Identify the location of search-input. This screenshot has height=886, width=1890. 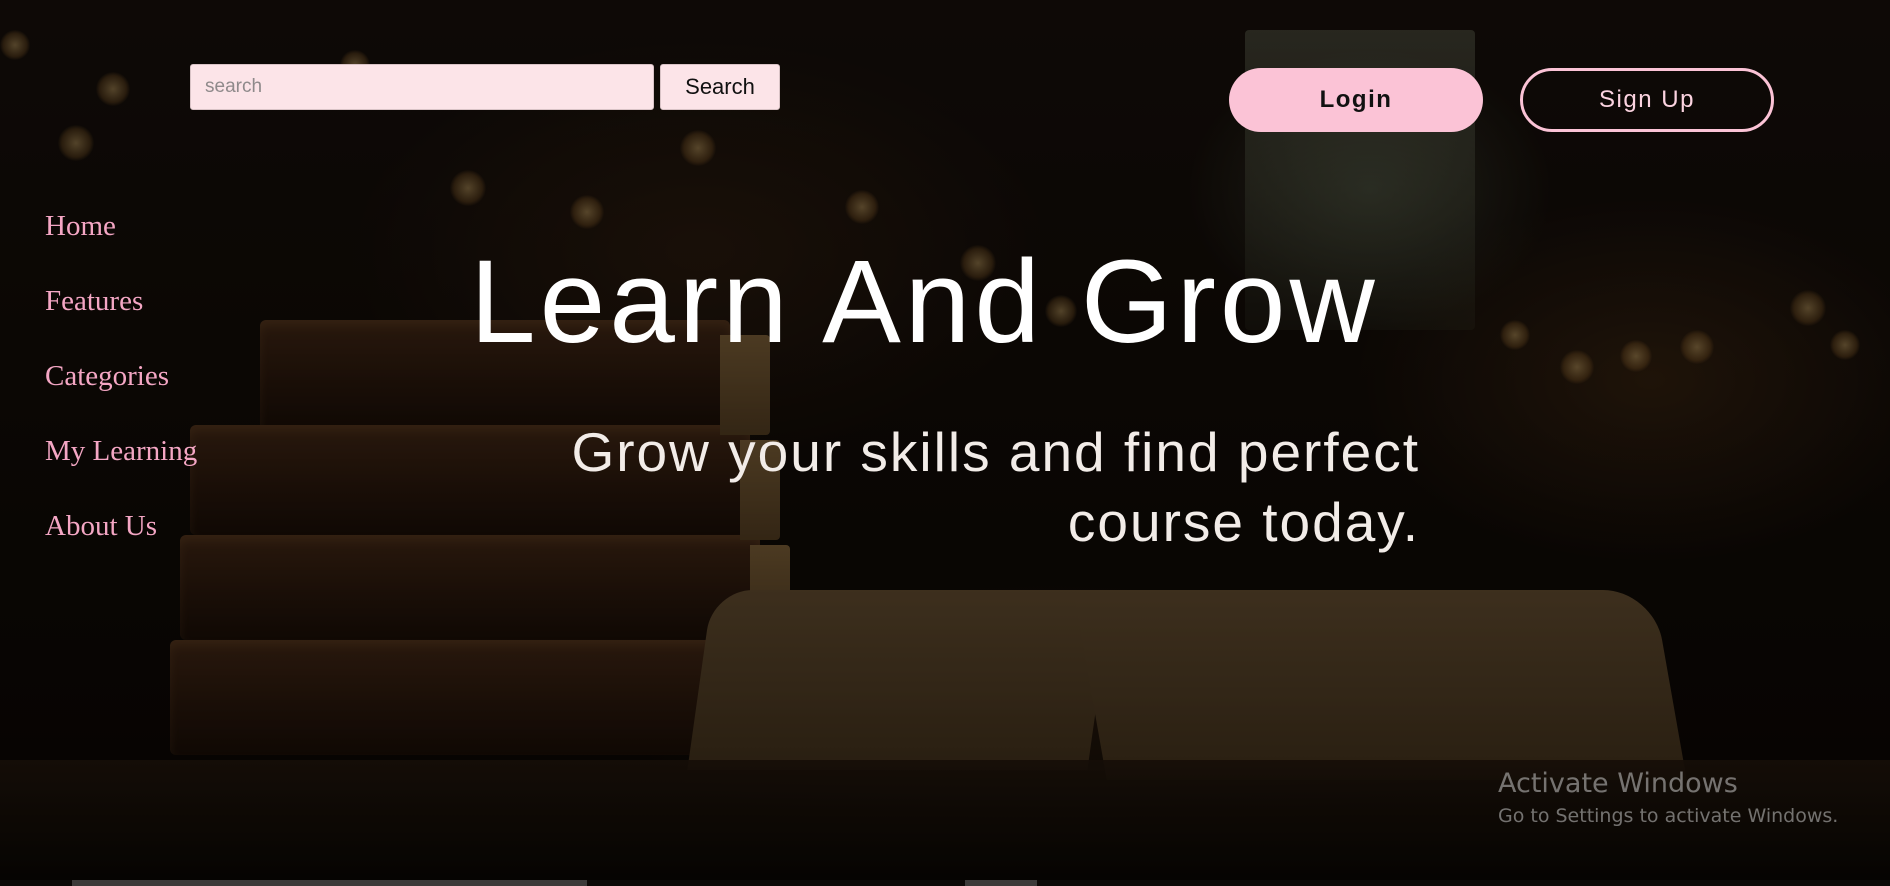
(422, 87).